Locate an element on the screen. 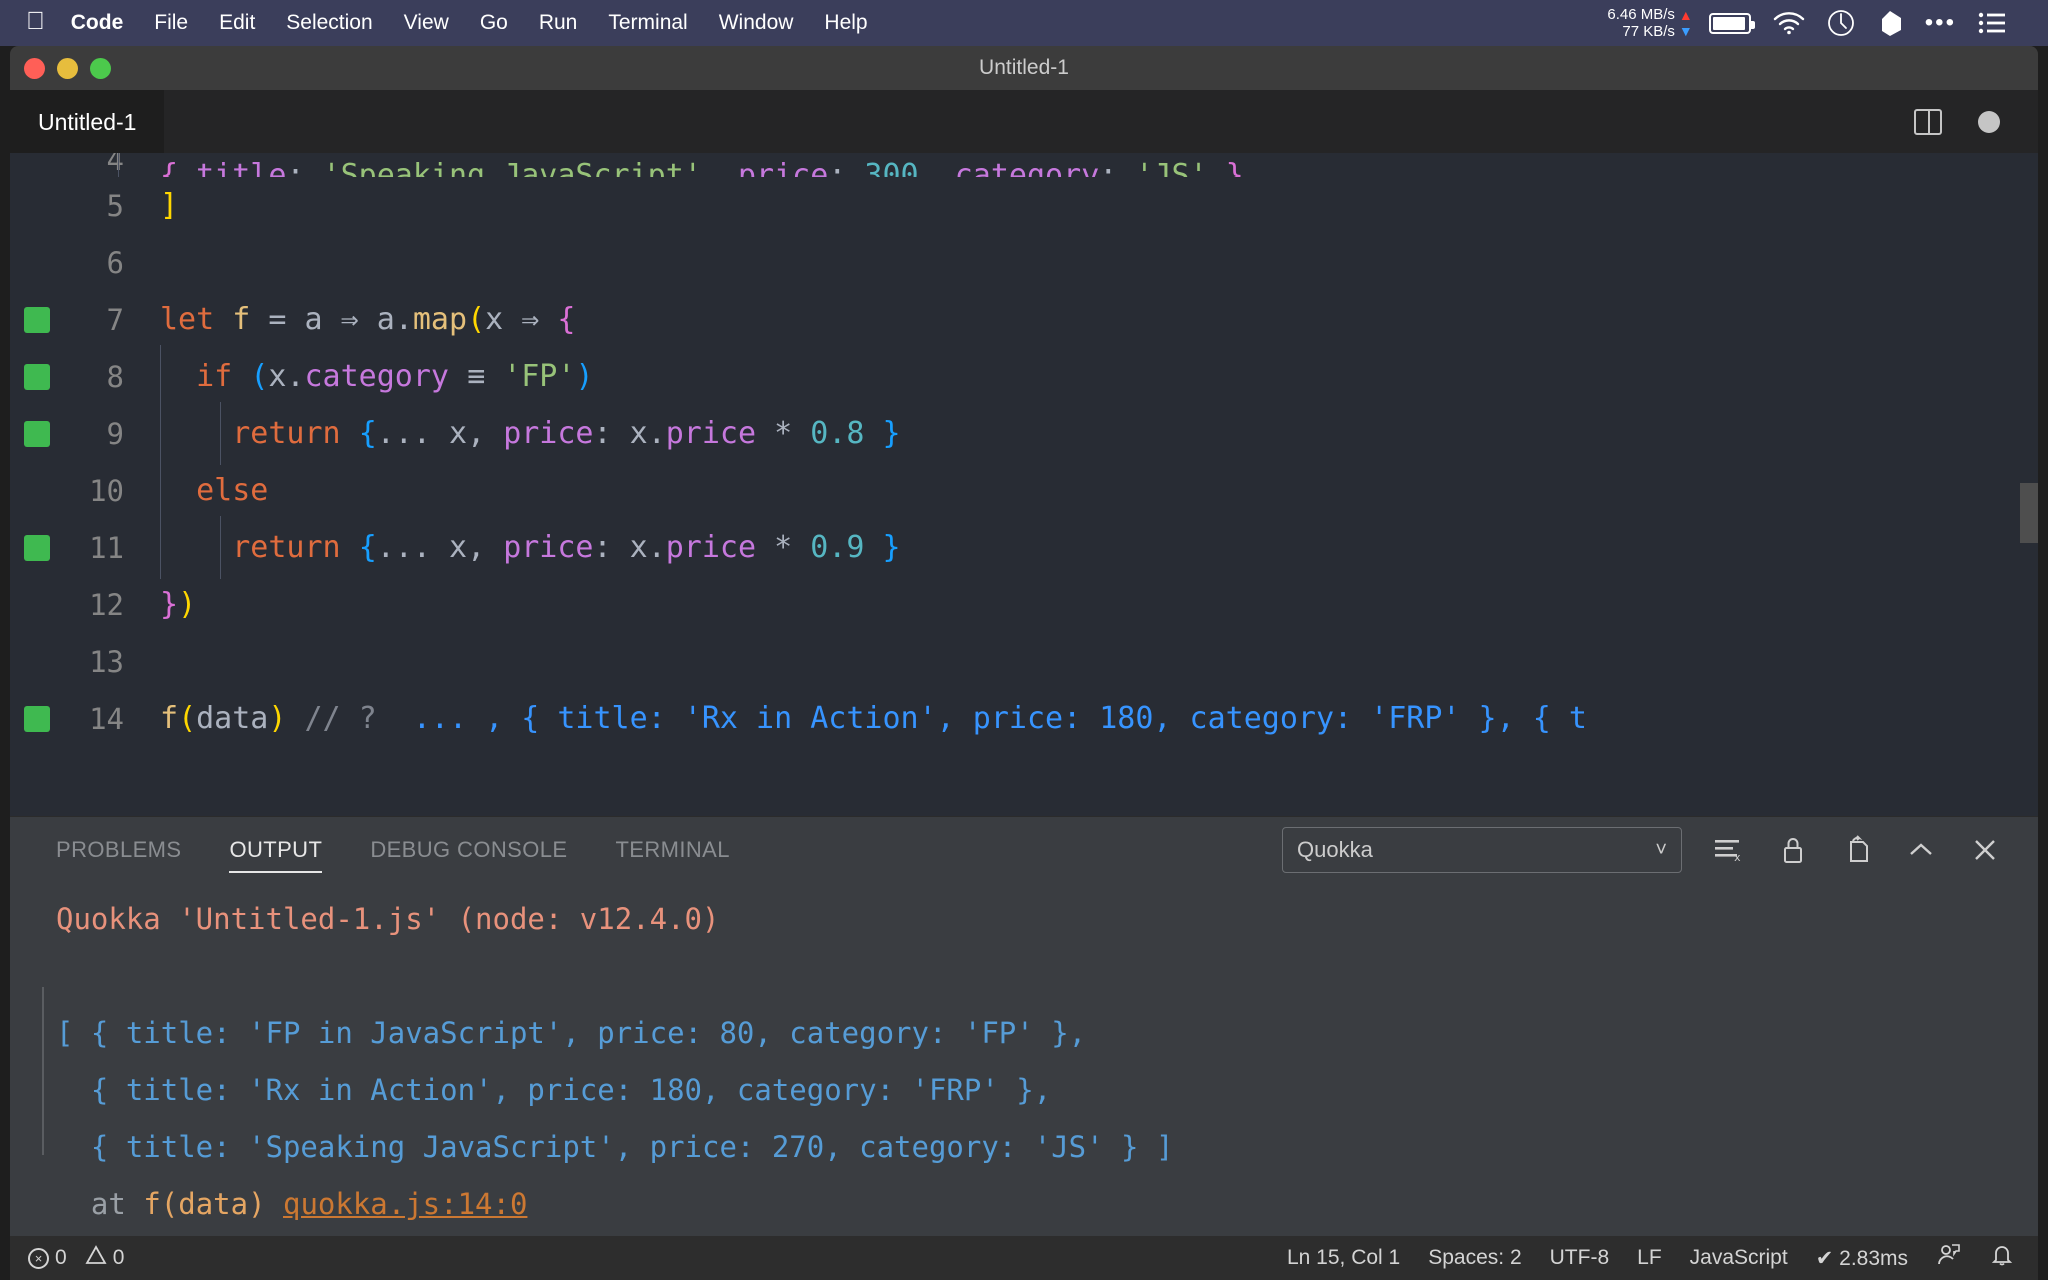  editor-tab-bar: Untitled-1 is located at coordinates (1024, 121).